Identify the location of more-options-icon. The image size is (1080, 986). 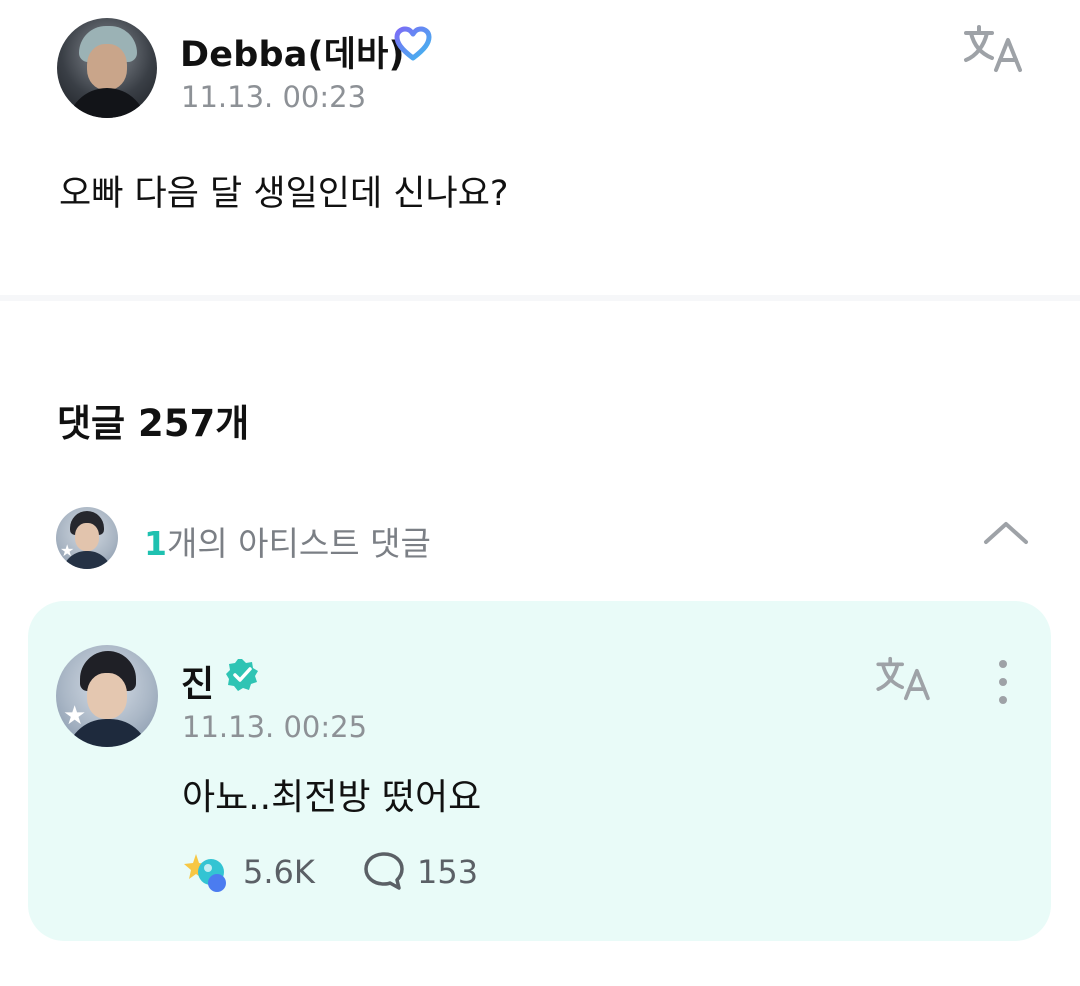
(1003, 682).